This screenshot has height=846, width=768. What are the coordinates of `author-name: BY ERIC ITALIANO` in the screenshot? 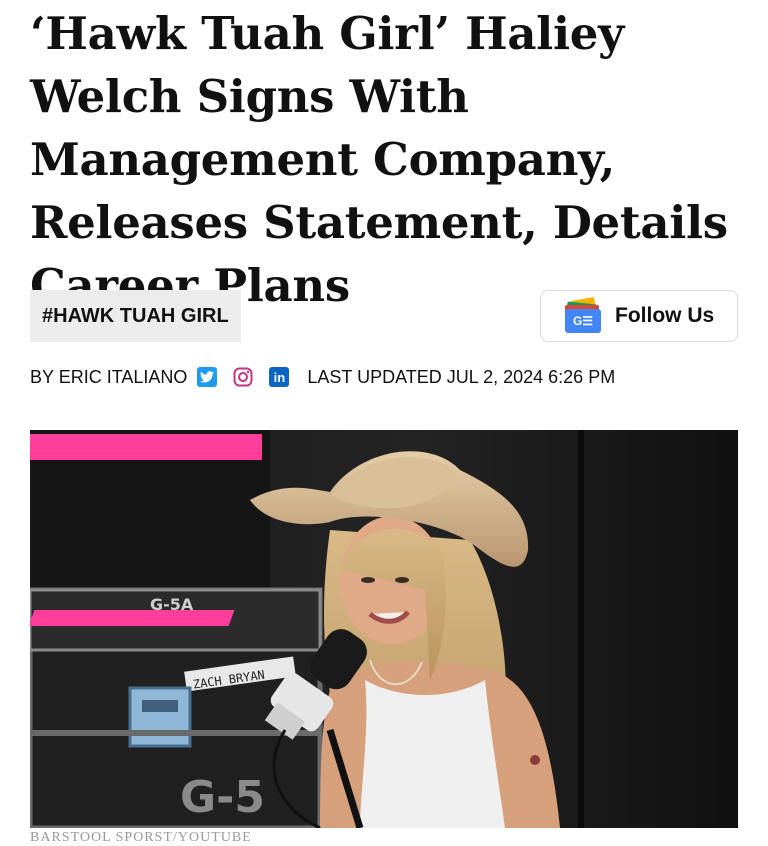 It's located at (108, 377).